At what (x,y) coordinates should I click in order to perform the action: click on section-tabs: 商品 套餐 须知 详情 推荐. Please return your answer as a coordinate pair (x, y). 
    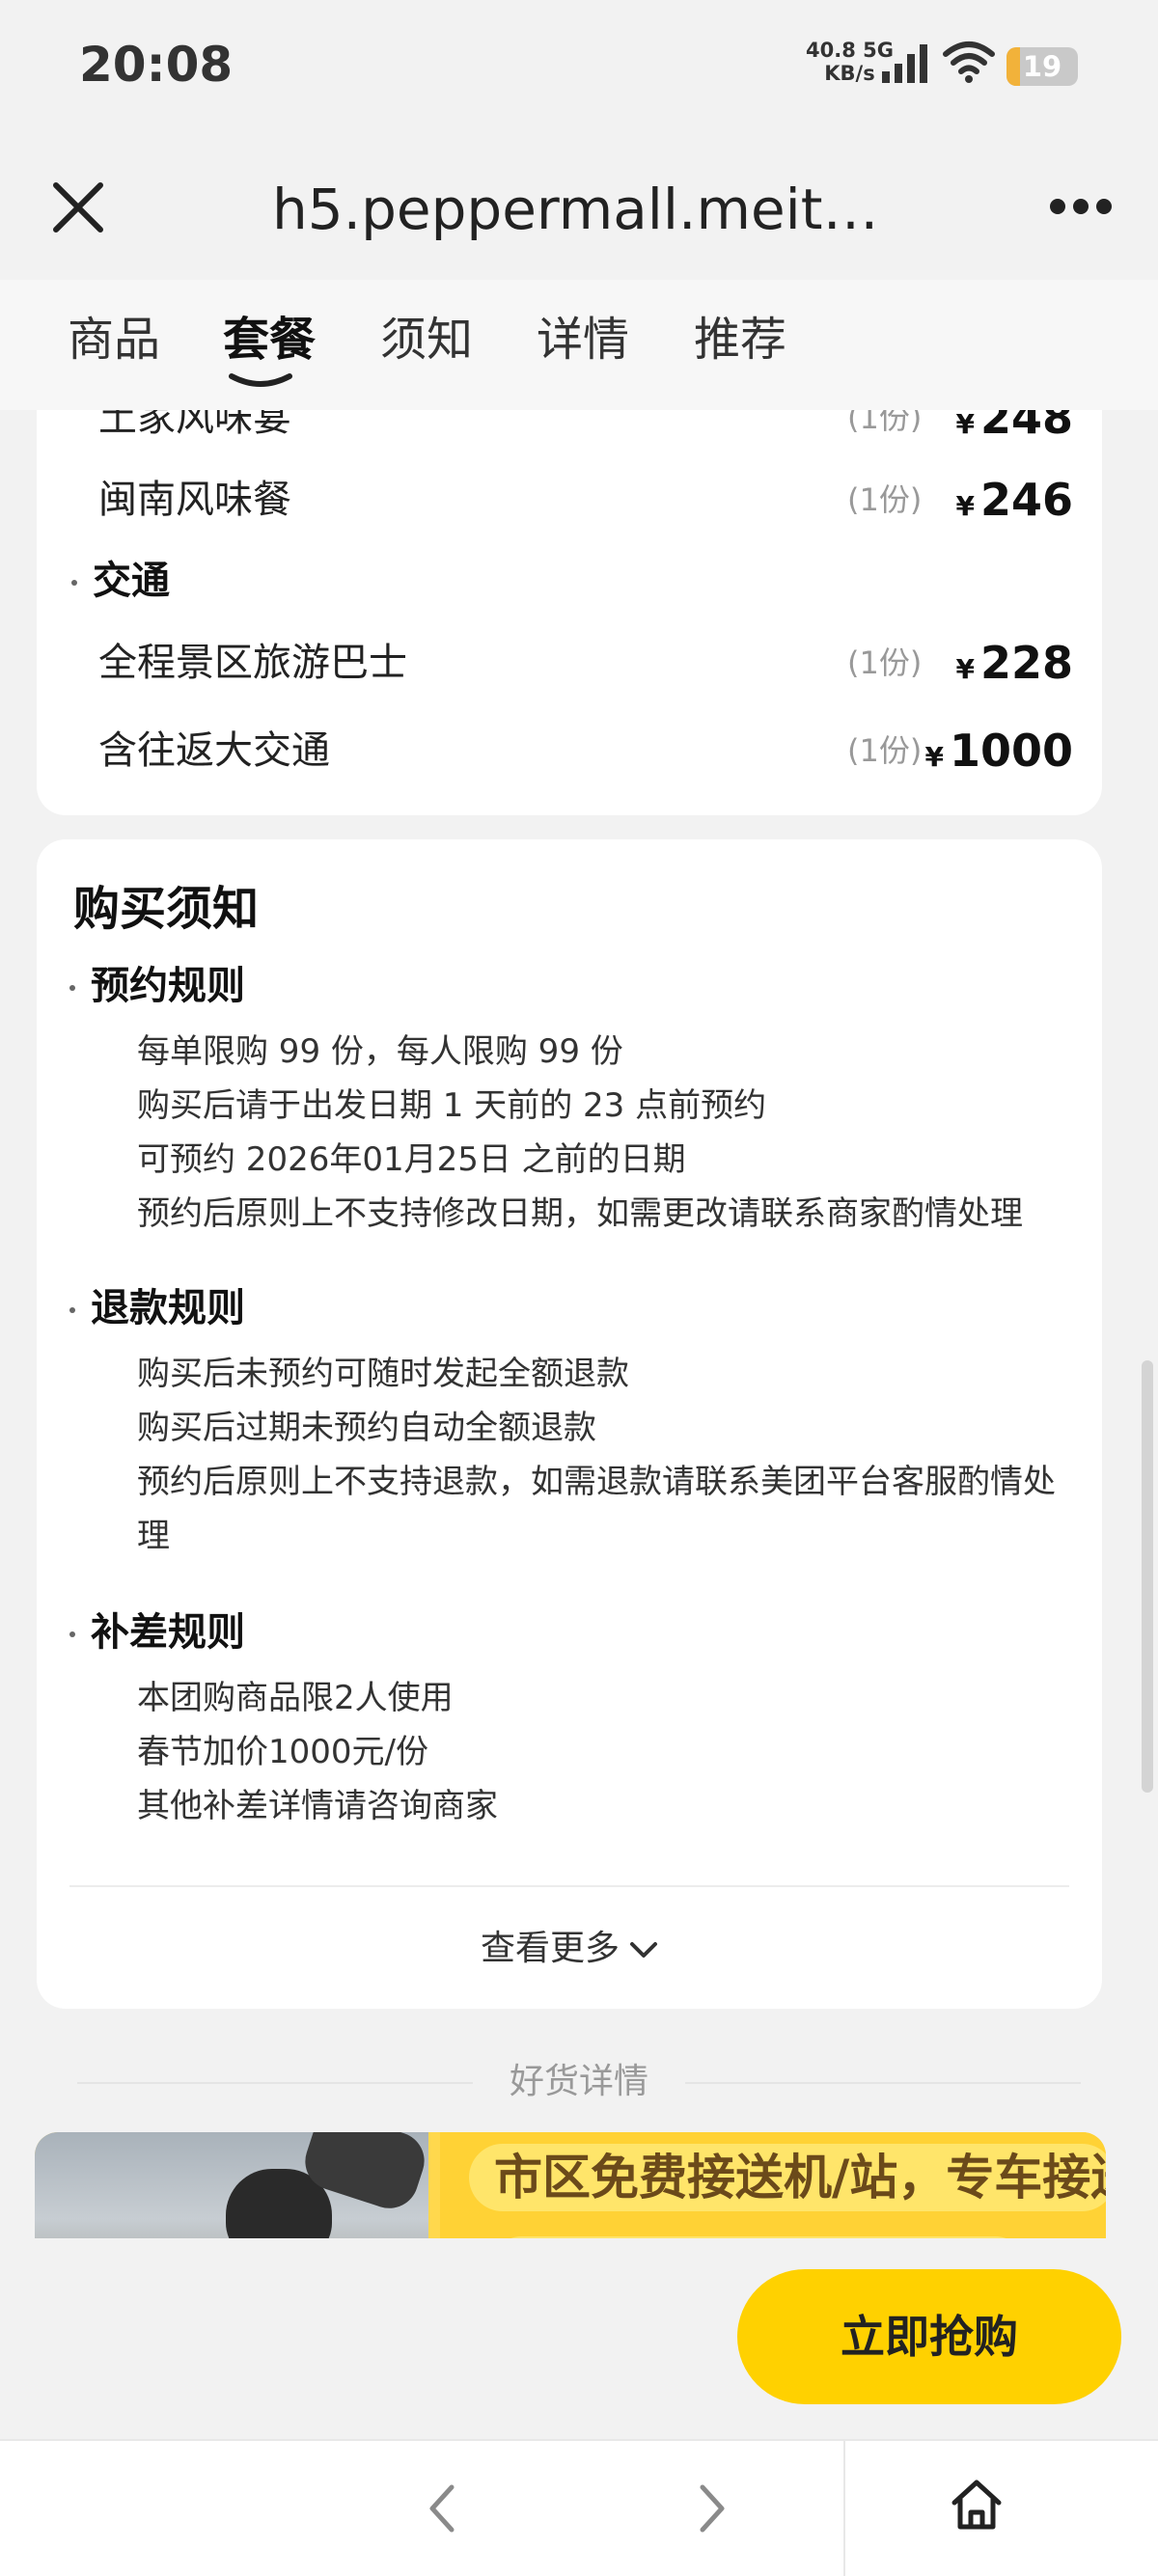
    Looking at the image, I should click on (579, 345).